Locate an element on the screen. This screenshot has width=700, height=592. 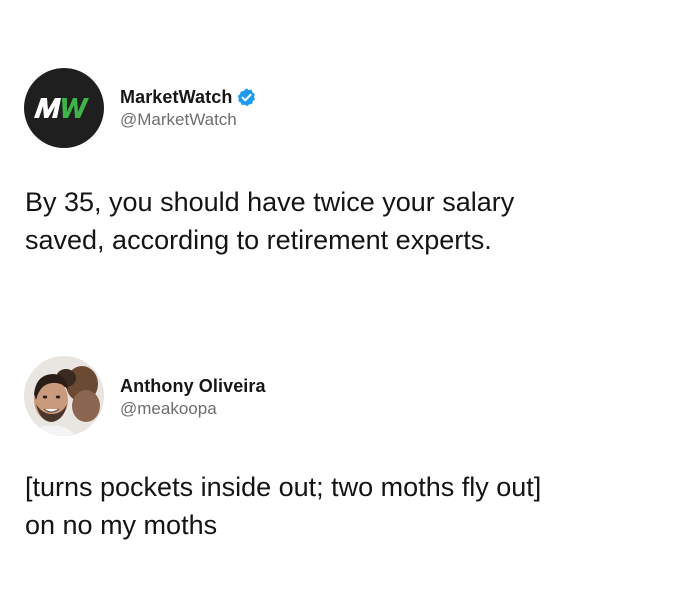
verified-badge-icon is located at coordinates (247, 96).